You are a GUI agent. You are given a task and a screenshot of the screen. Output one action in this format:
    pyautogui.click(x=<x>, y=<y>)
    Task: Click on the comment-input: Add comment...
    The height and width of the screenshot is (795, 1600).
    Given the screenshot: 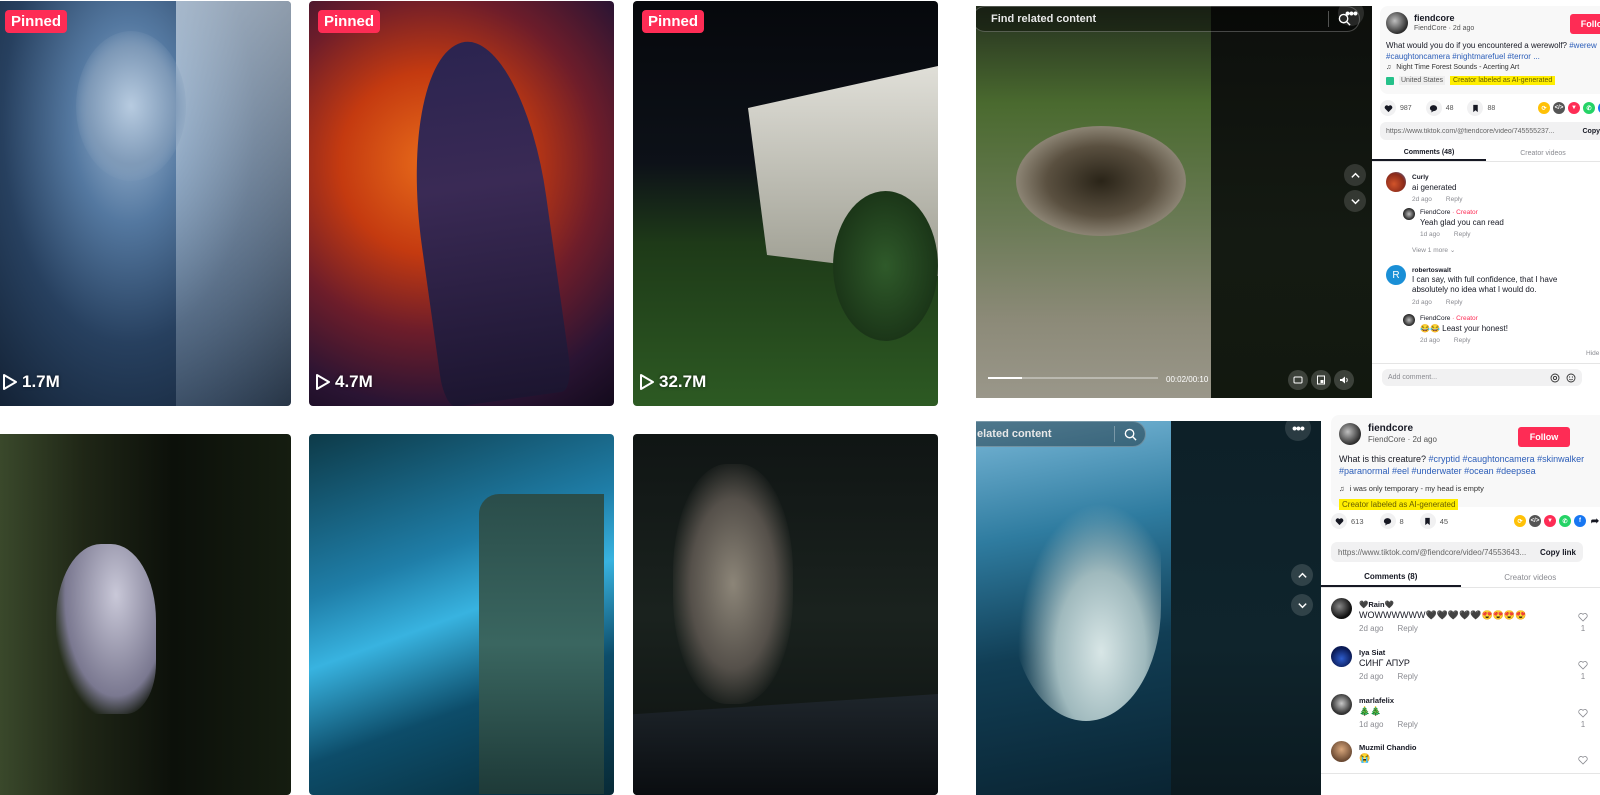 What is the action you would take?
    pyautogui.click(x=1466, y=377)
    